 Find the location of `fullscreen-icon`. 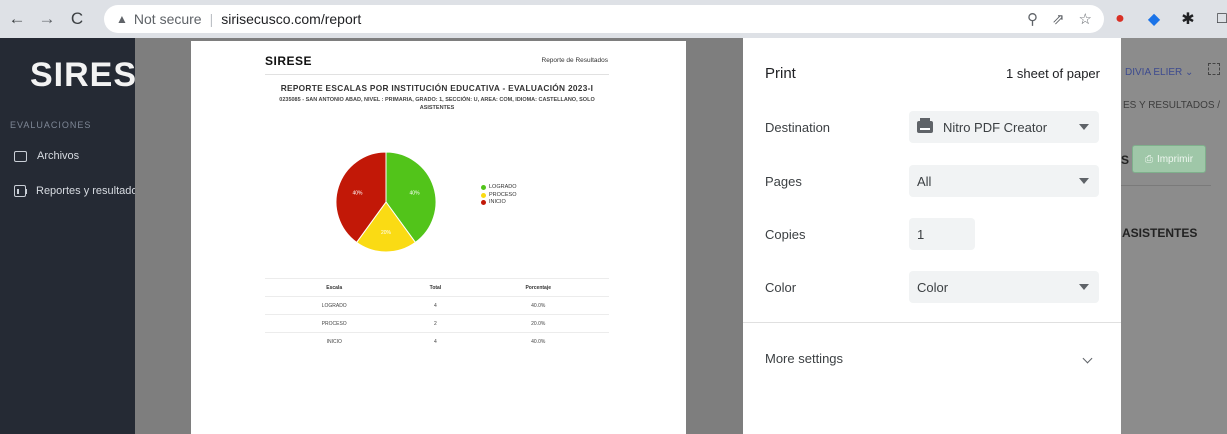

fullscreen-icon is located at coordinates (1214, 69).